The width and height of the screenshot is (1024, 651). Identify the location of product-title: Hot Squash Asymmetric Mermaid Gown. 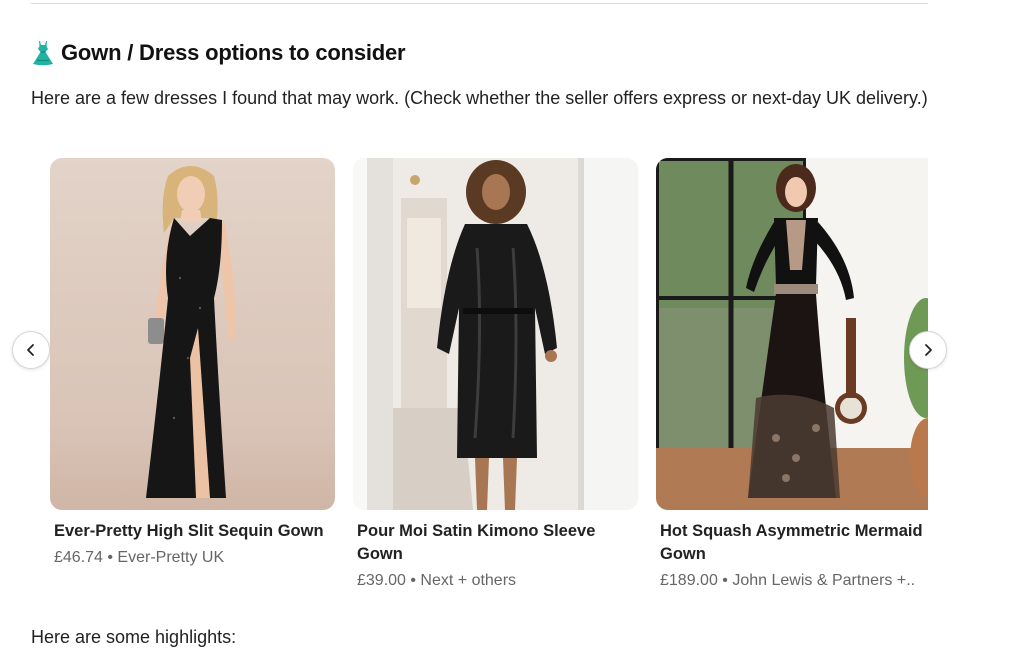
(794, 543).